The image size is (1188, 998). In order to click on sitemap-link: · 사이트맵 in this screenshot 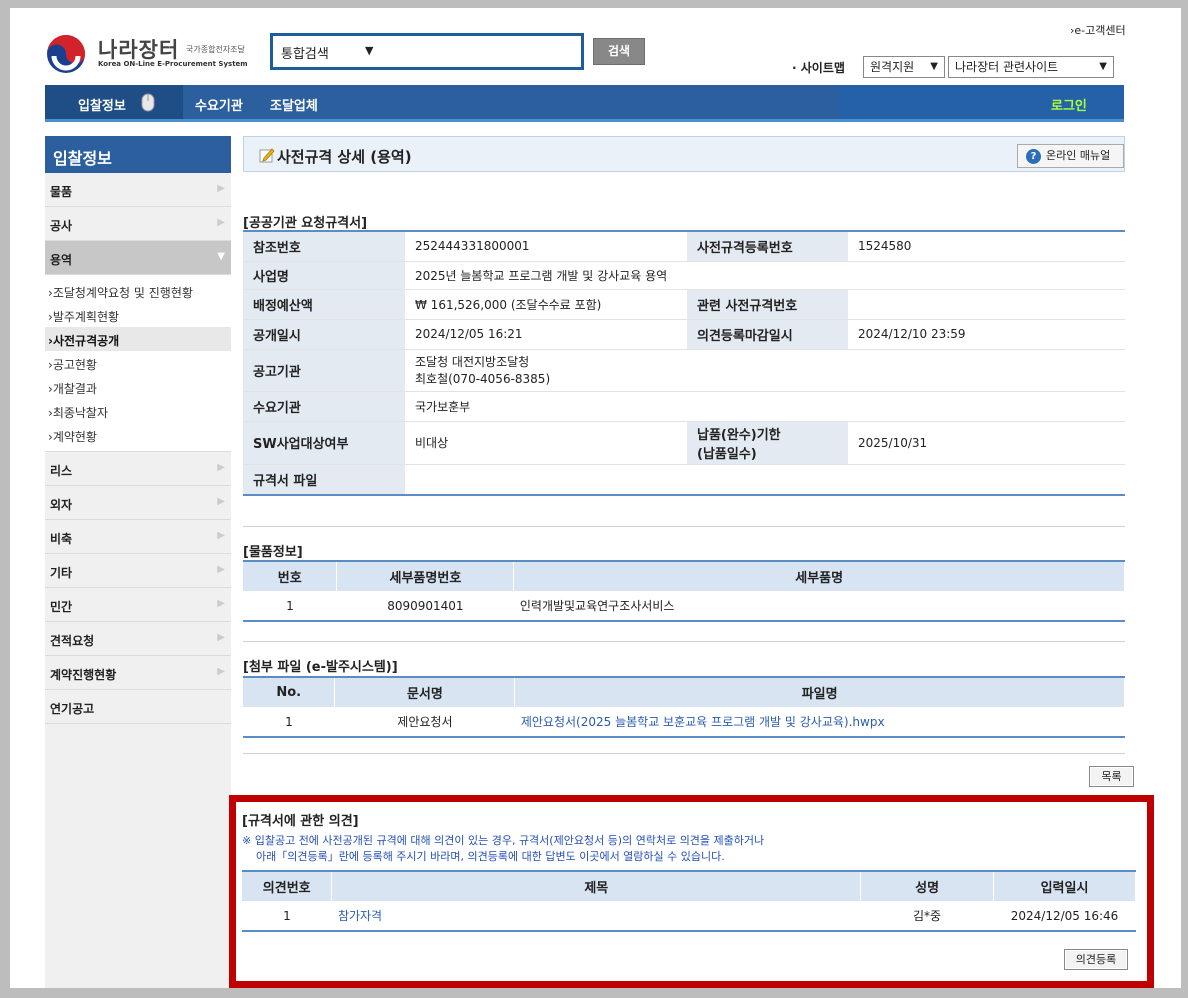, I will do `click(818, 67)`.